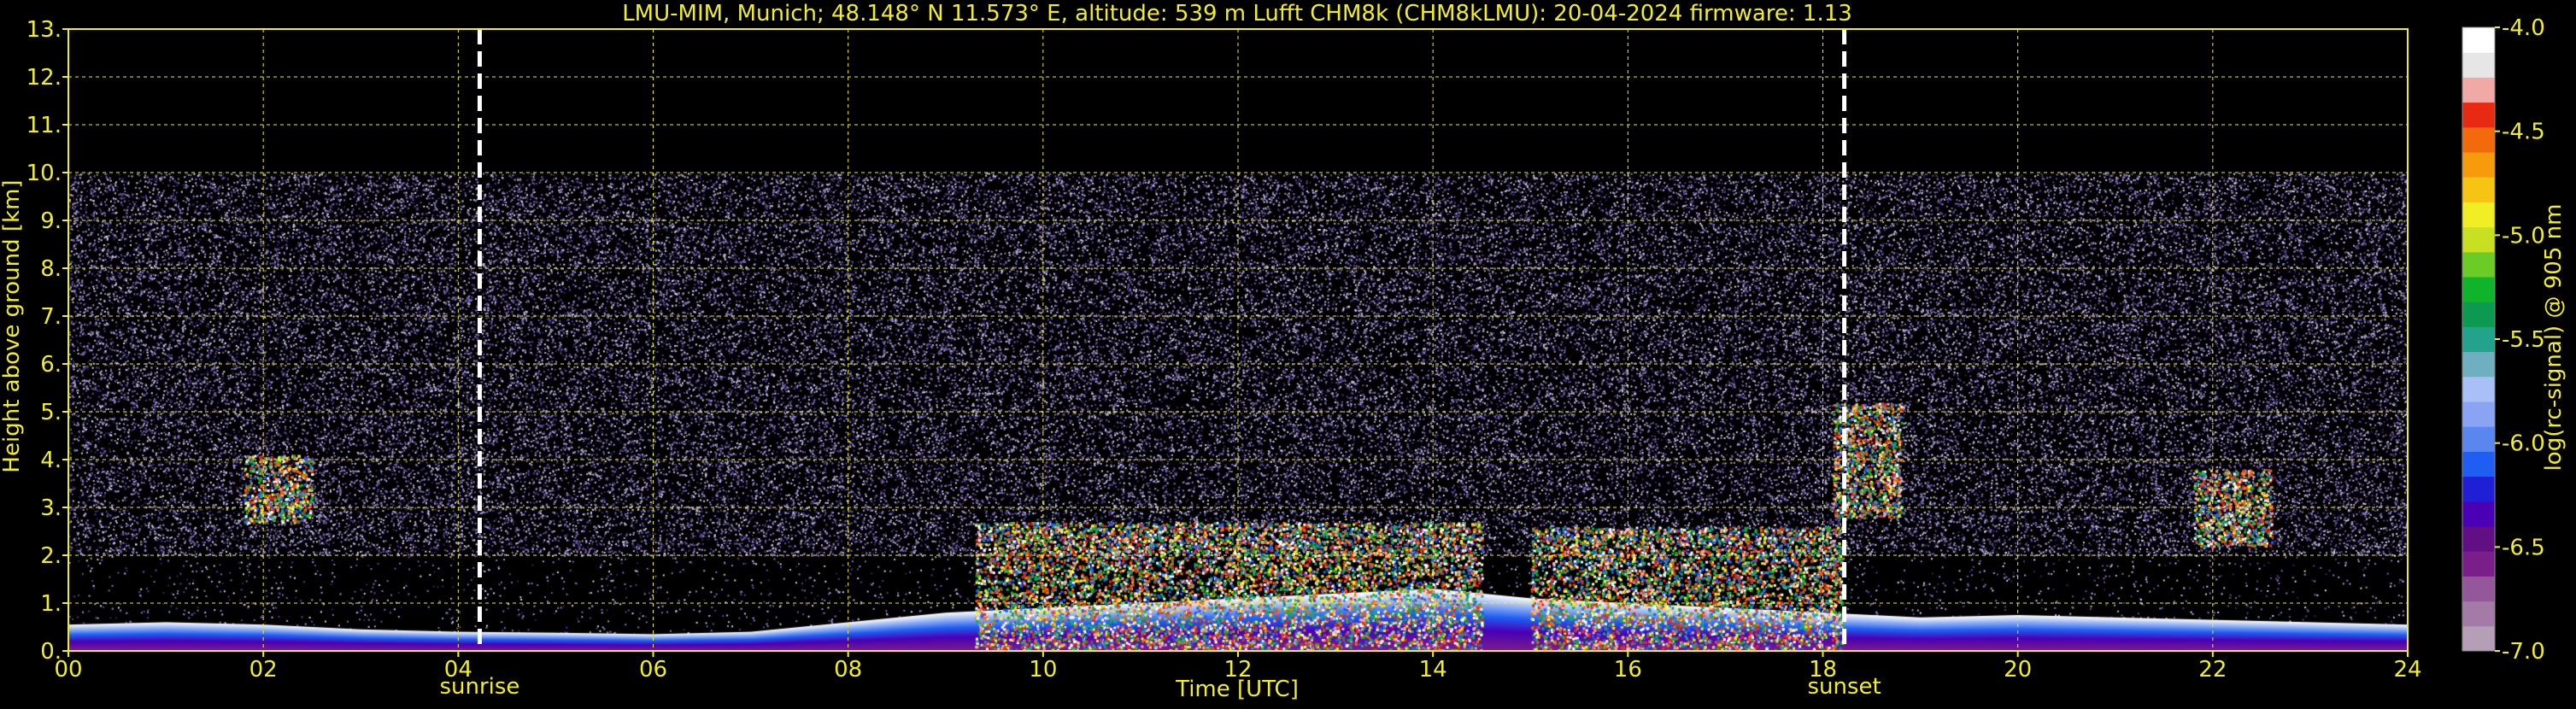  I want to click on x-tick-label: 02, so click(263, 670).